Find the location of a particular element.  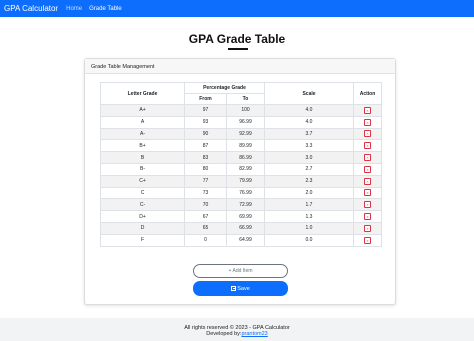

cell-from: 90 is located at coordinates (205, 134).